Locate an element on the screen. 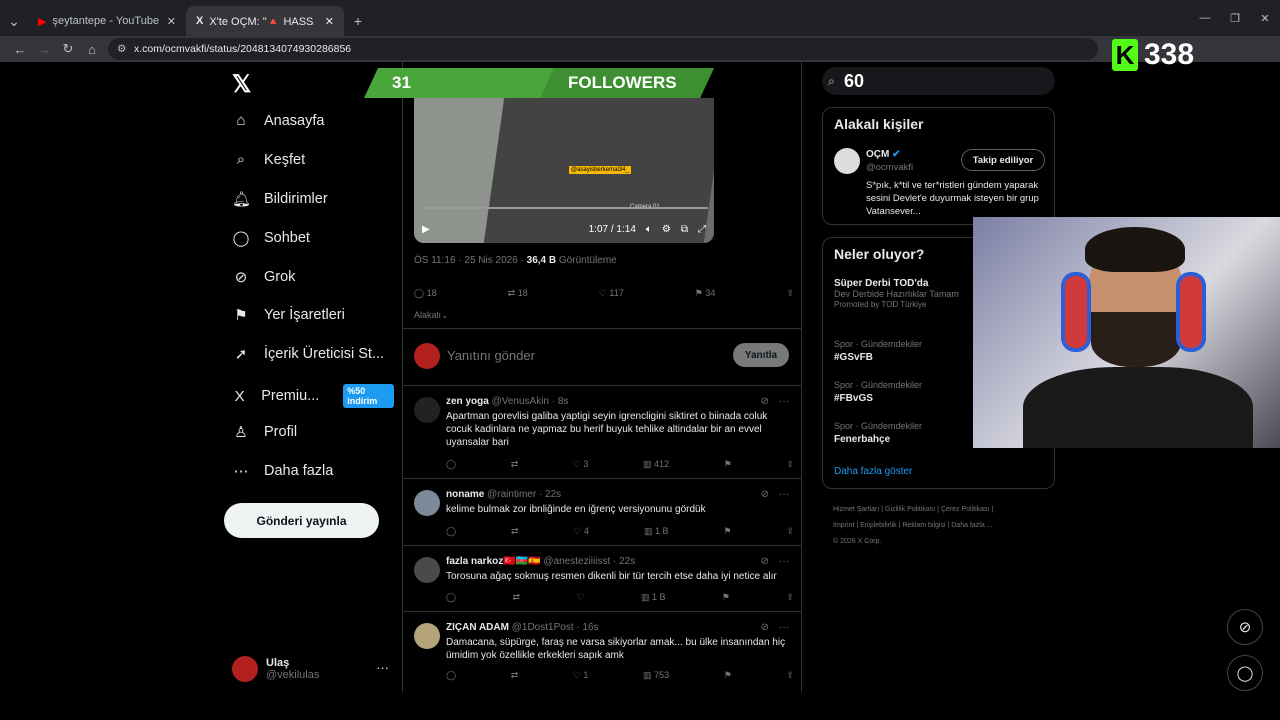 The image size is (1280, 720). minimize-icon: — is located at coordinates (1205, 18).